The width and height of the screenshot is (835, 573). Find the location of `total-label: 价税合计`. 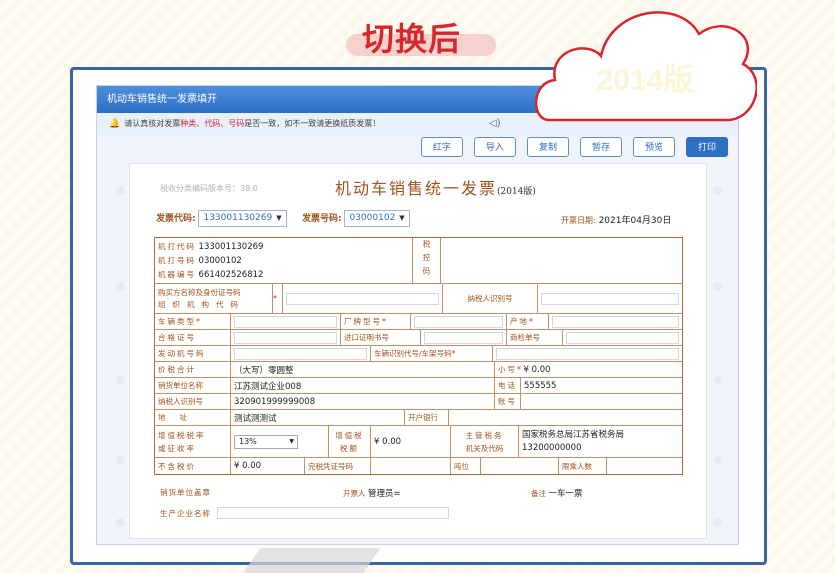

total-label: 价税合计 is located at coordinates (193, 369).